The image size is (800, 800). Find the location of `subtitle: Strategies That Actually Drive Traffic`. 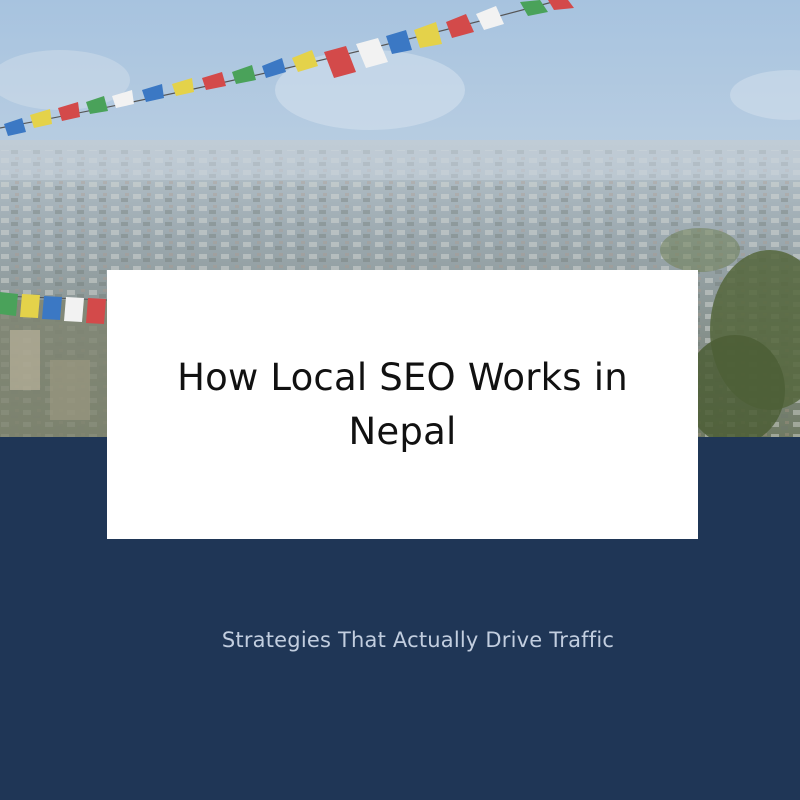

subtitle: Strategies That Actually Drive Traffic is located at coordinates (418, 640).